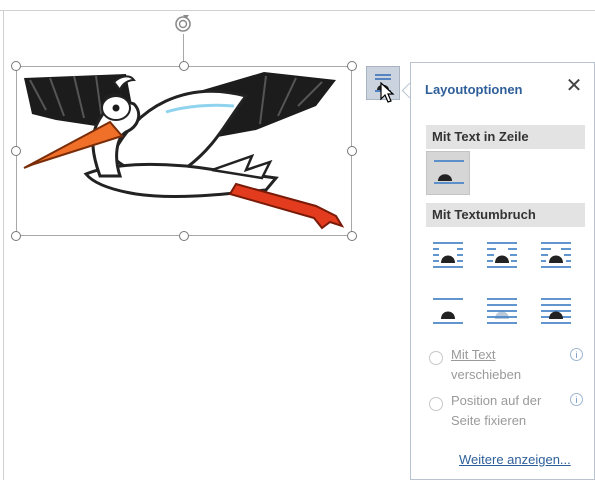  I want to click on rotate-handle-icon, so click(183, 24).